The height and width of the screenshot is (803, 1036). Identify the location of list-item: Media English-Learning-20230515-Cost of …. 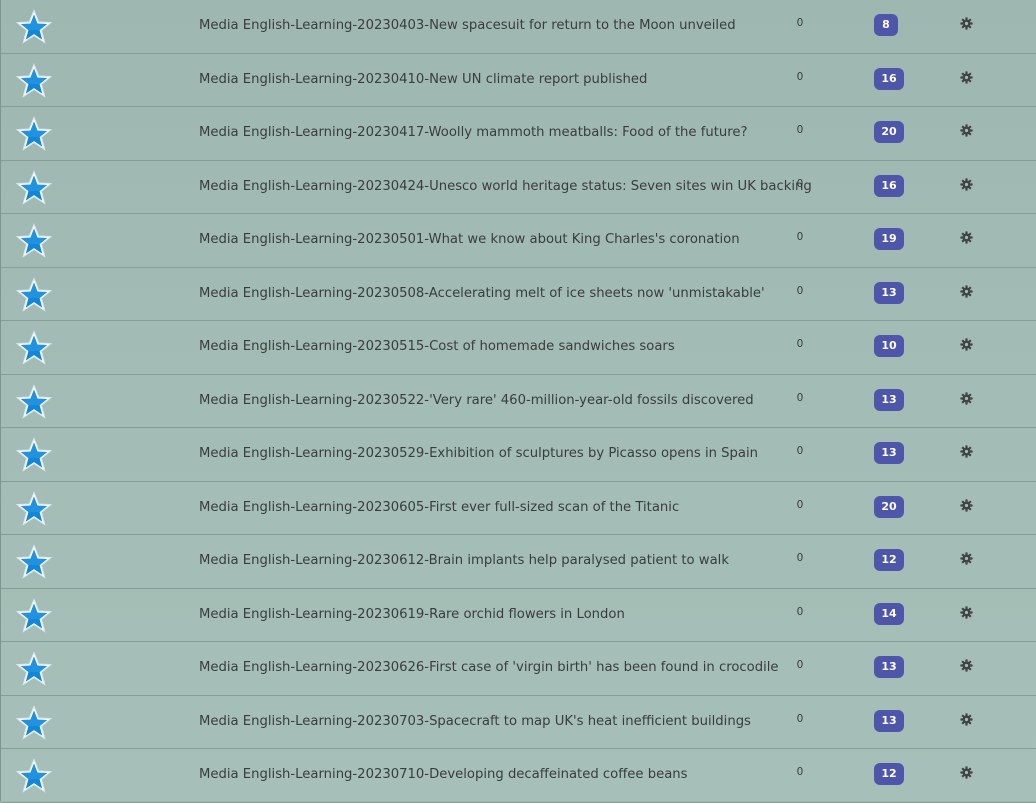
(518, 348).